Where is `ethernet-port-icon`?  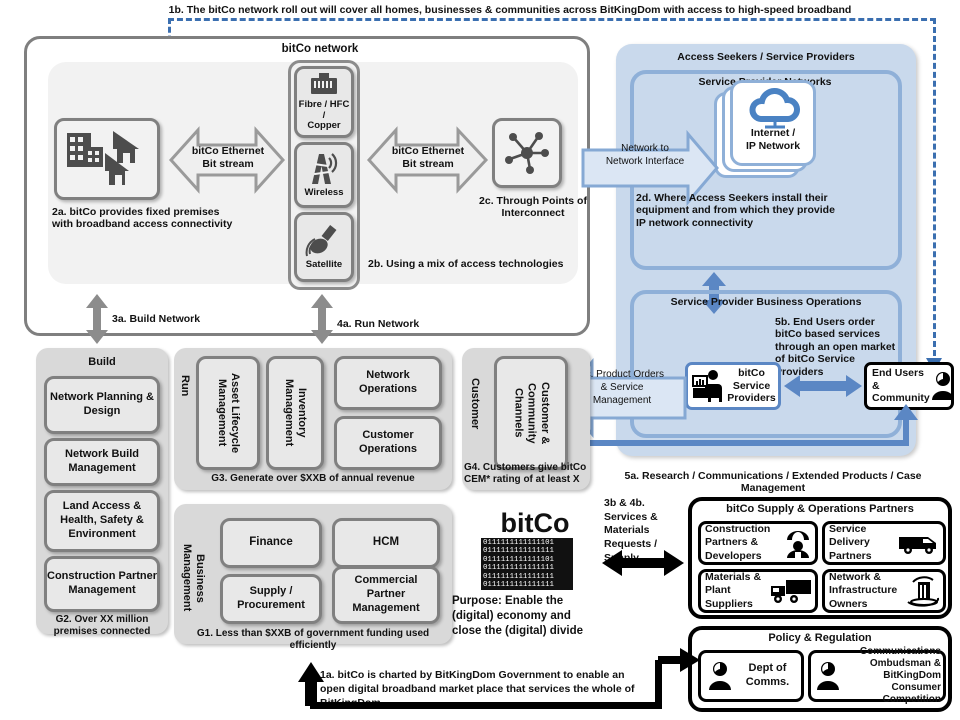
ethernet-port-icon is located at coordinates (324, 83).